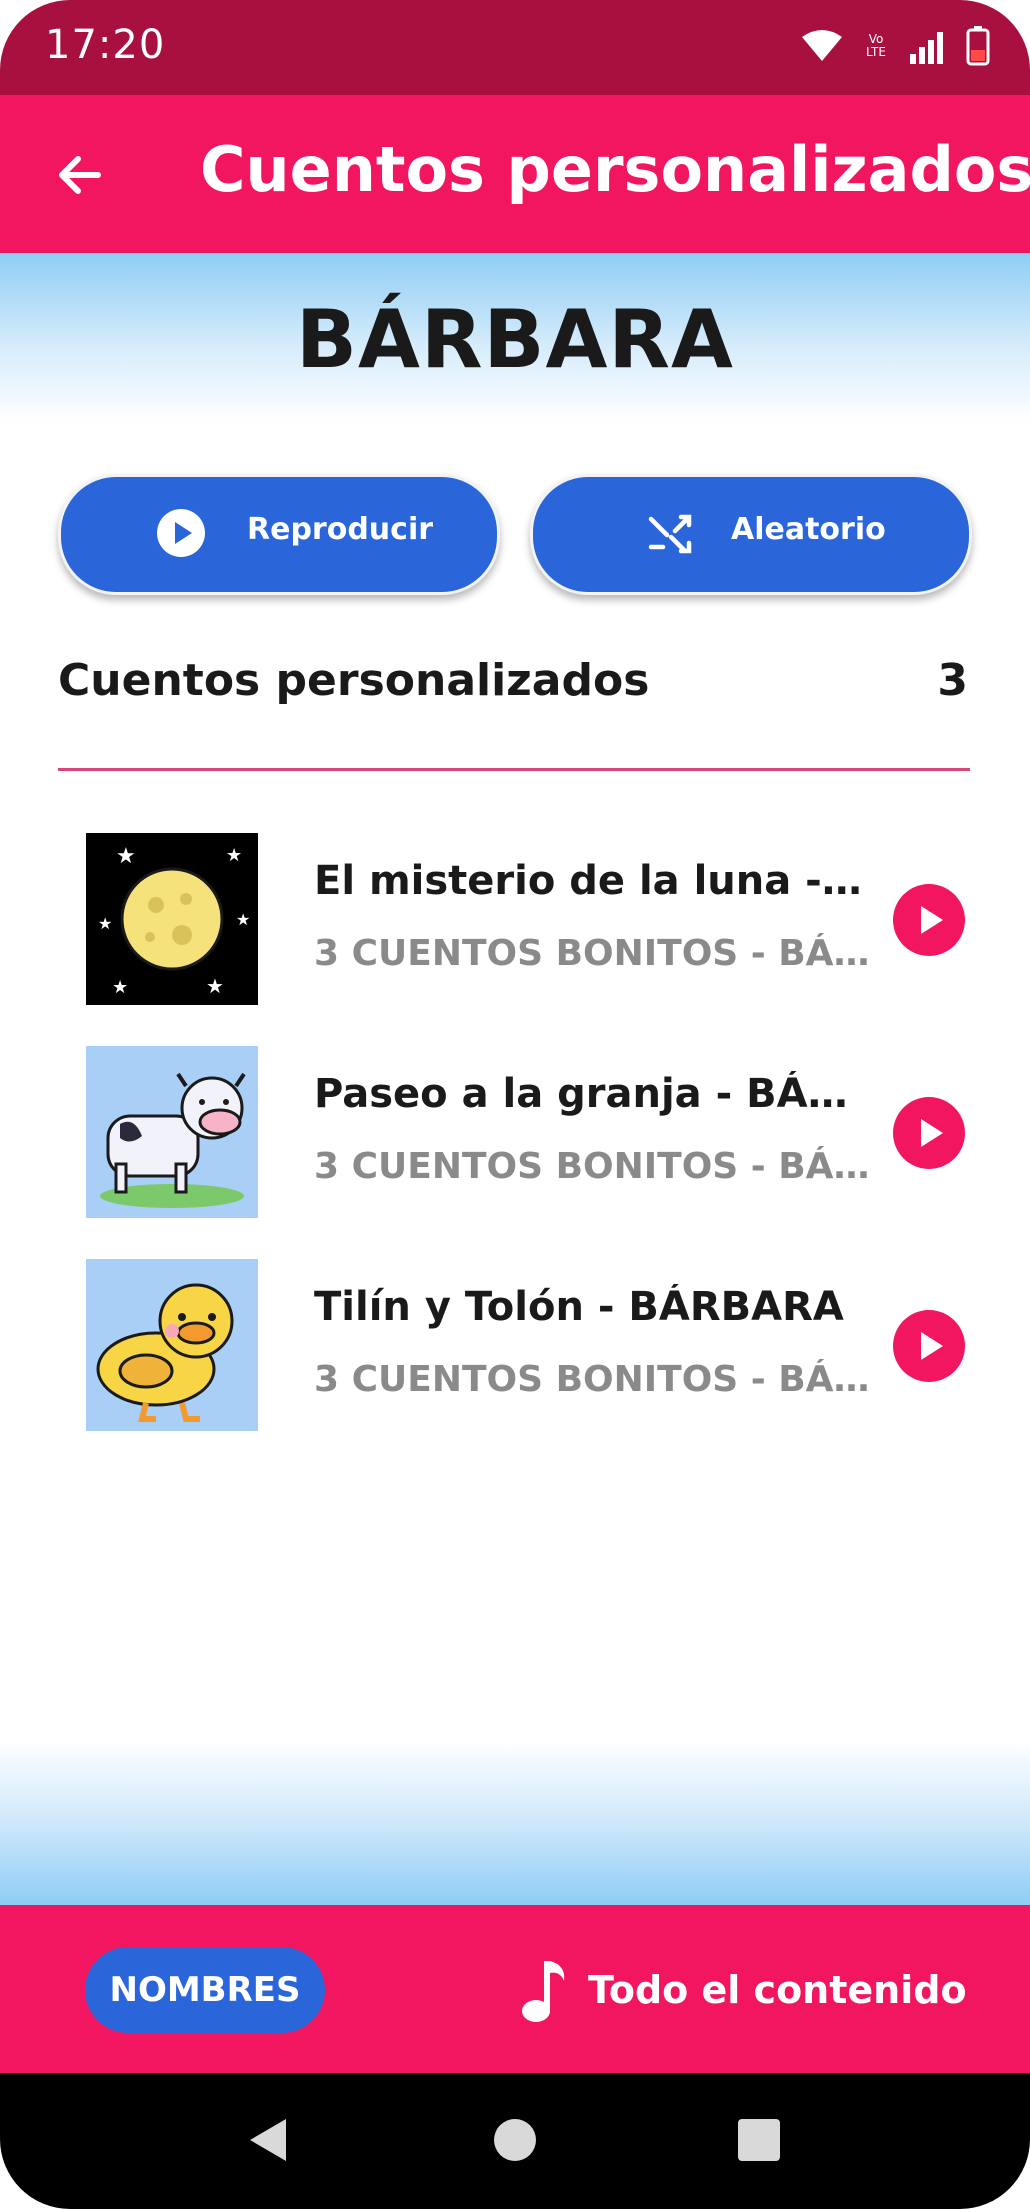  What do you see at coordinates (515, 1989) in the screenshot?
I see `bottom-nav: NOMBRES Todo el contenido` at bounding box center [515, 1989].